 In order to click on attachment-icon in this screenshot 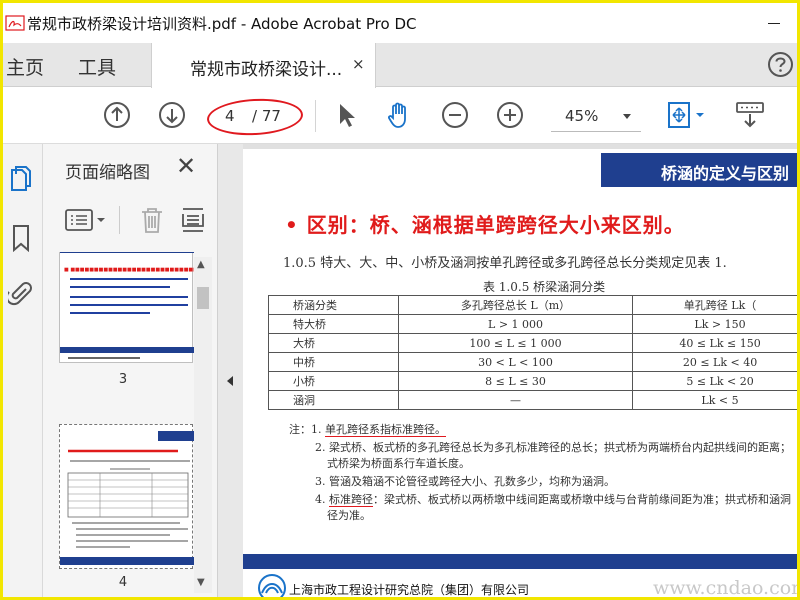, I will do `click(19, 294)`.